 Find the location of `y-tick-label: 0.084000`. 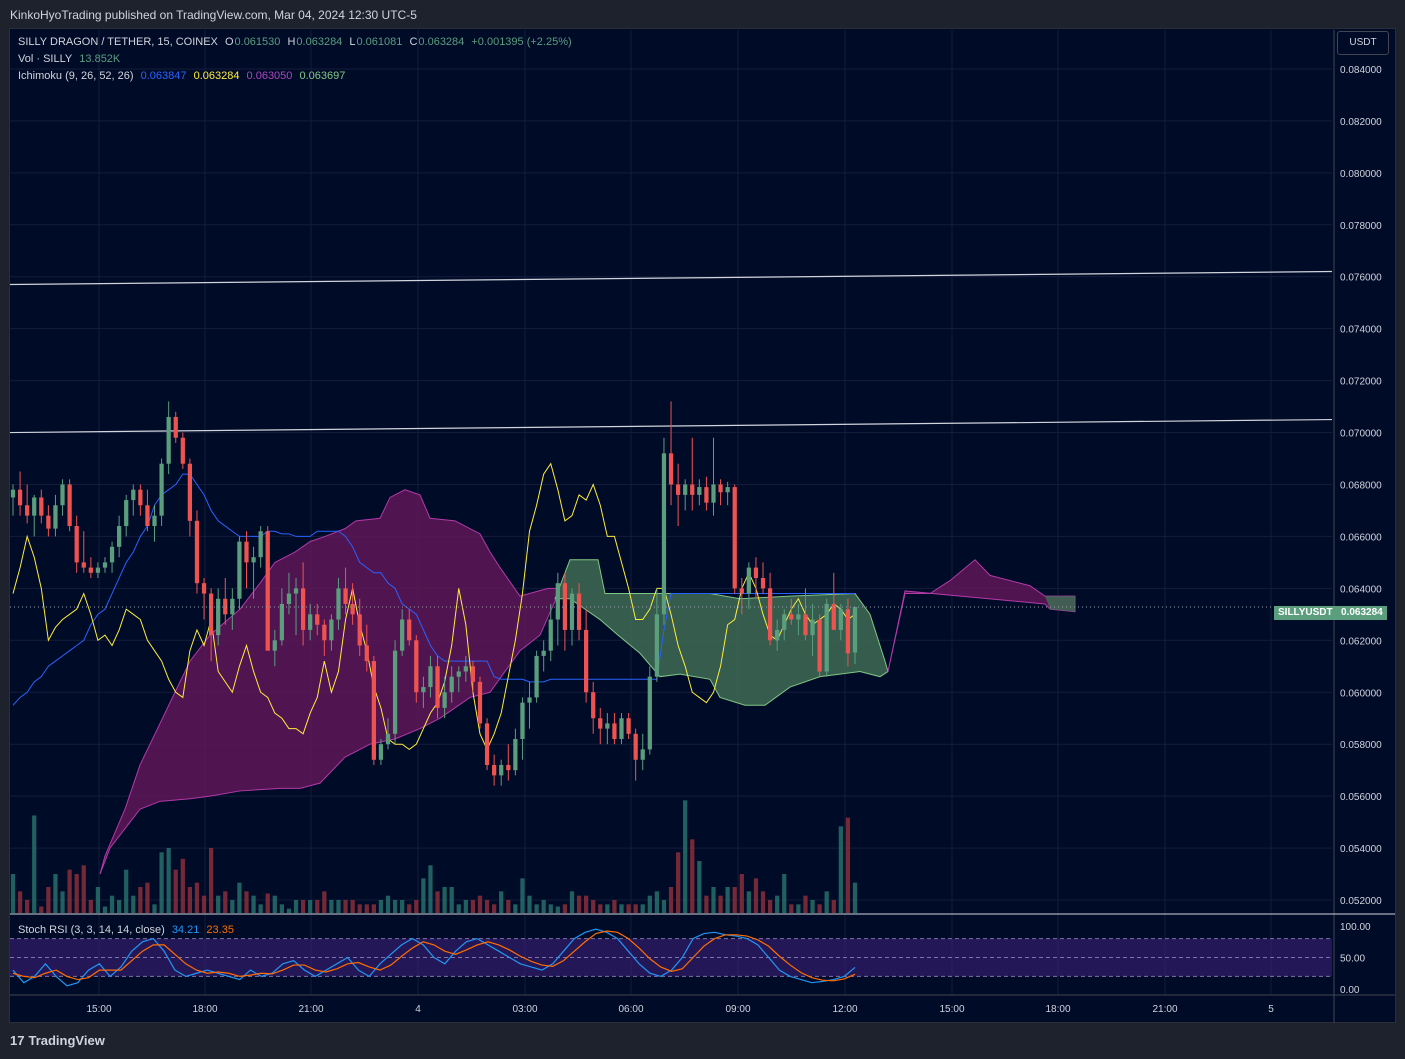

y-tick-label: 0.084000 is located at coordinates (1361, 70).